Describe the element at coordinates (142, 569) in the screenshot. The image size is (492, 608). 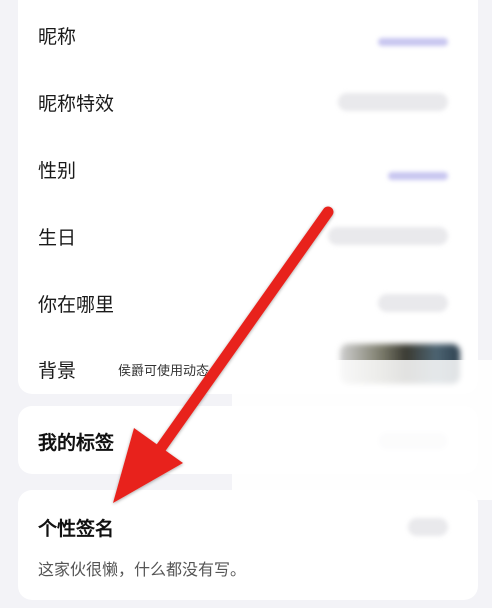
I see `signature-text: 这家伙很懒，什么都没有写。` at that location.